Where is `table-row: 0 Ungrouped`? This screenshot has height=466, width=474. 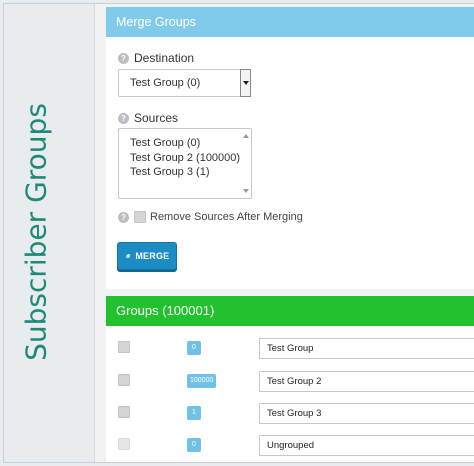 table-row: 0 Ungrouped is located at coordinates (290, 447).